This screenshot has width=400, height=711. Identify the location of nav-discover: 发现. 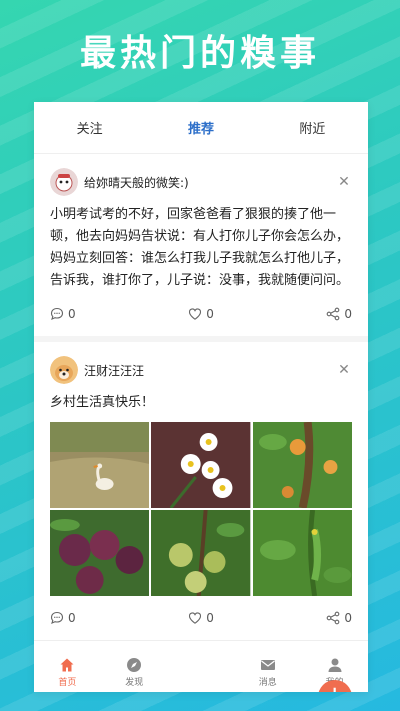
(134, 674).